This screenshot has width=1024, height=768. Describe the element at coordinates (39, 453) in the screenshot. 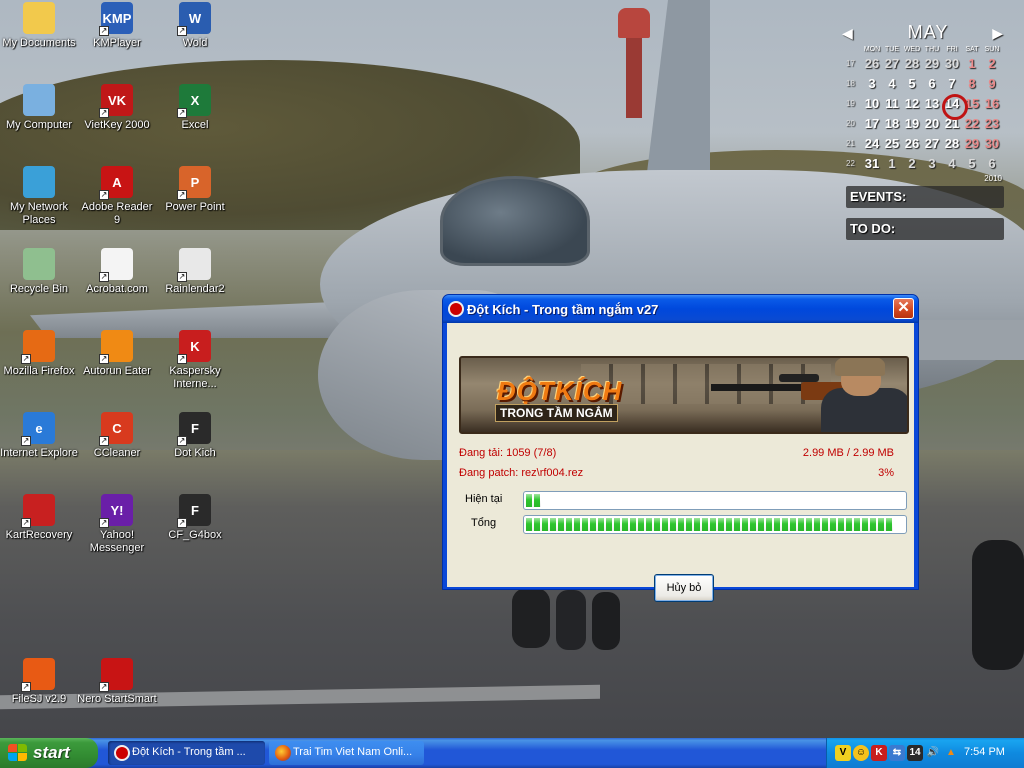

I see `desktop-icon-label: Internet Explore` at that location.